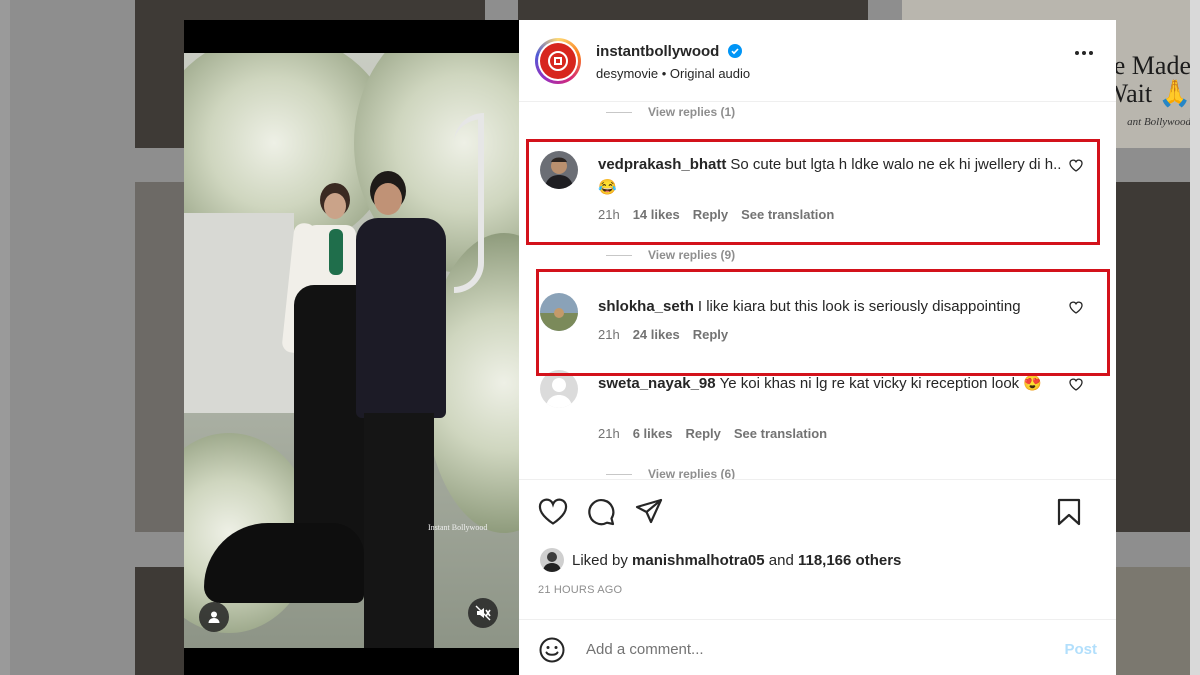 This screenshot has width=1200, height=675. Describe the element at coordinates (553, 512) in the screenshot. I see `heart-icon` at that location.